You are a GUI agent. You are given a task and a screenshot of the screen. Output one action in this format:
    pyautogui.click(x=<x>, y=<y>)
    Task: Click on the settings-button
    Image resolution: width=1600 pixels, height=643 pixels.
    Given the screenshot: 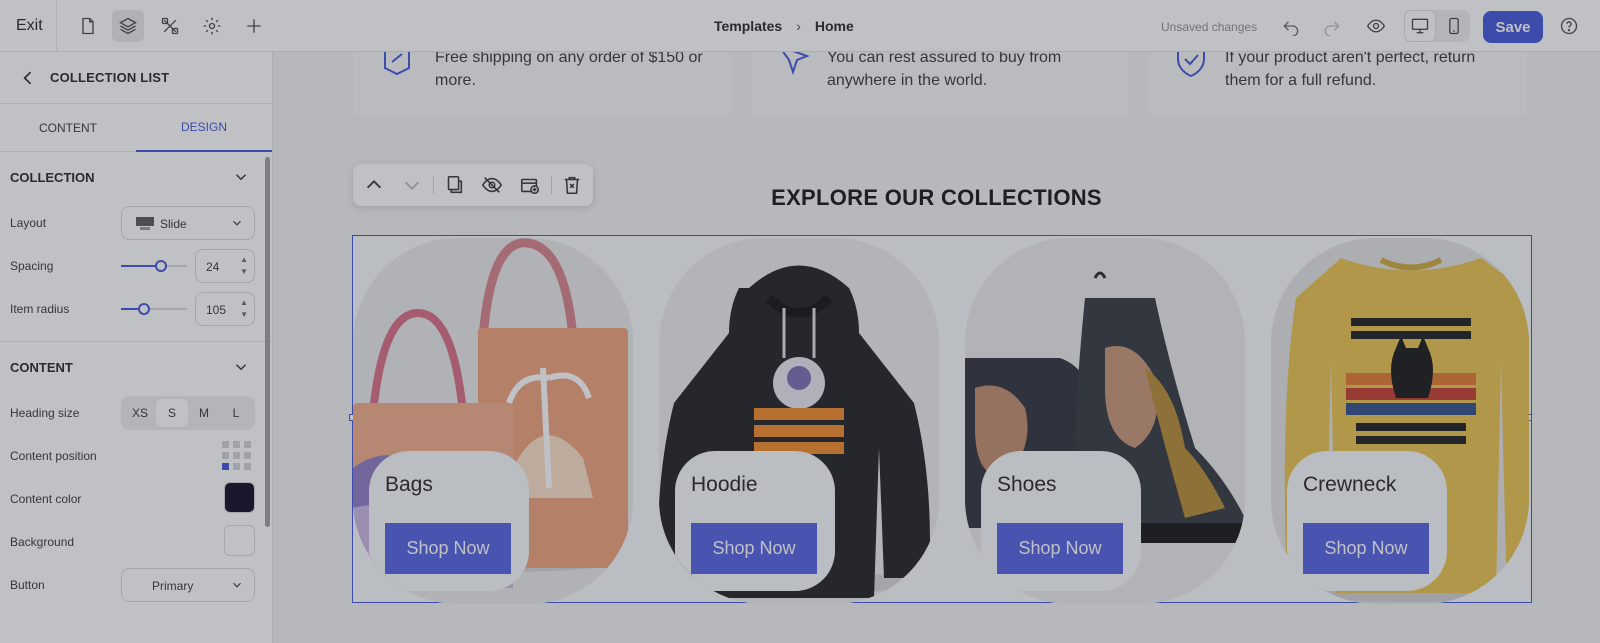 What is the action you would take?
    pyautogui.click(x=212, y=26)
    